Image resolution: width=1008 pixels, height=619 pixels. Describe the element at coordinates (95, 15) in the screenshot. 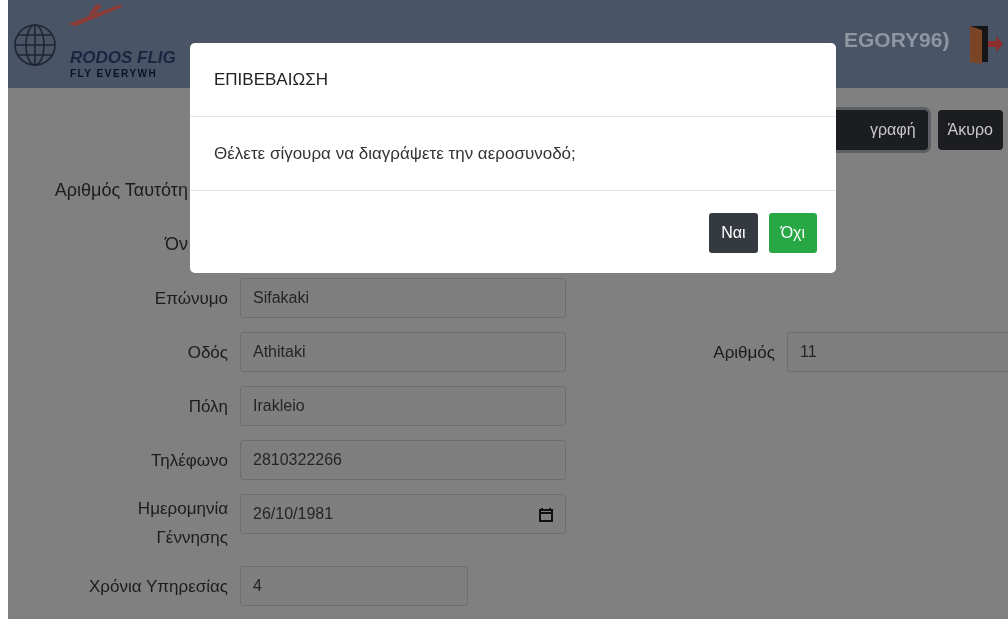

I see `airplane-icon` at that location.